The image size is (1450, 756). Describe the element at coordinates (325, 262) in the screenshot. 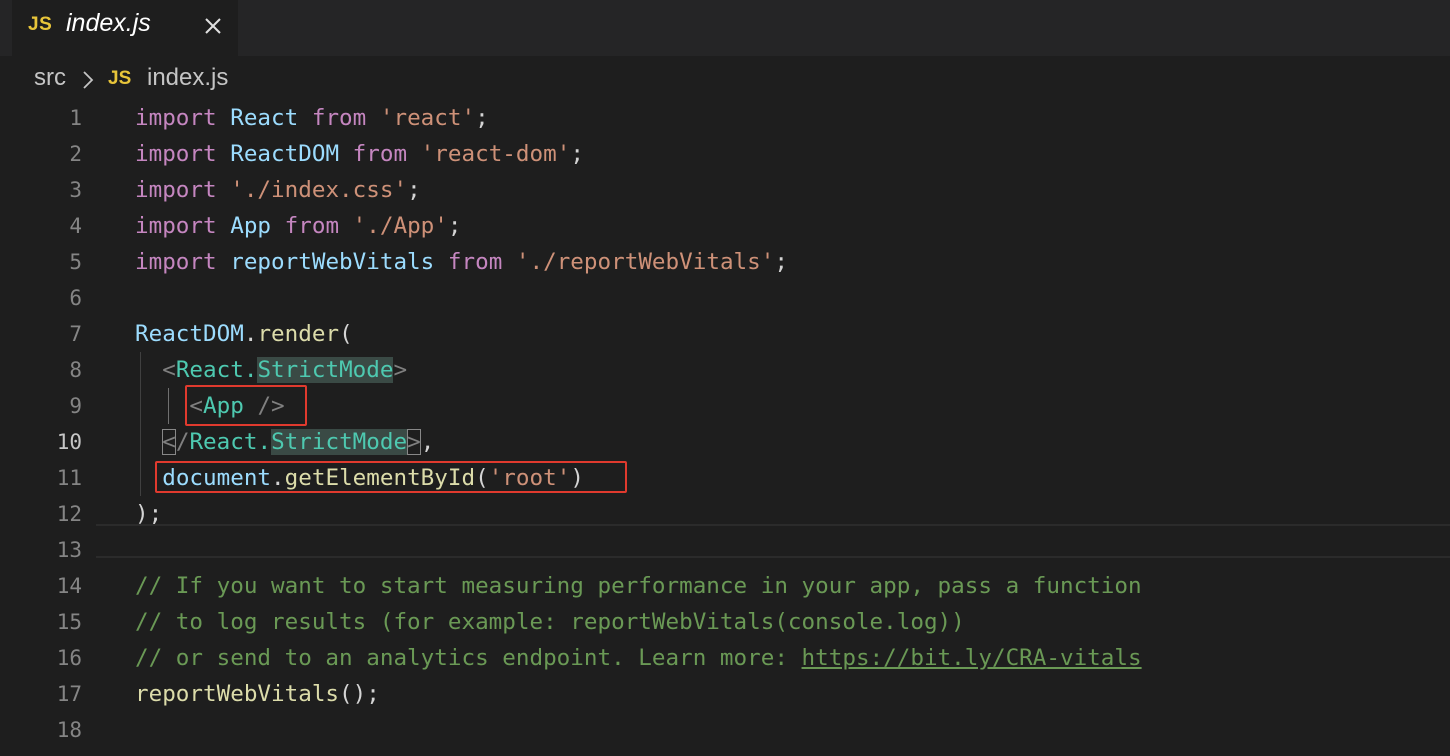

I see `token-identifier: reportWebVitals` at that location.